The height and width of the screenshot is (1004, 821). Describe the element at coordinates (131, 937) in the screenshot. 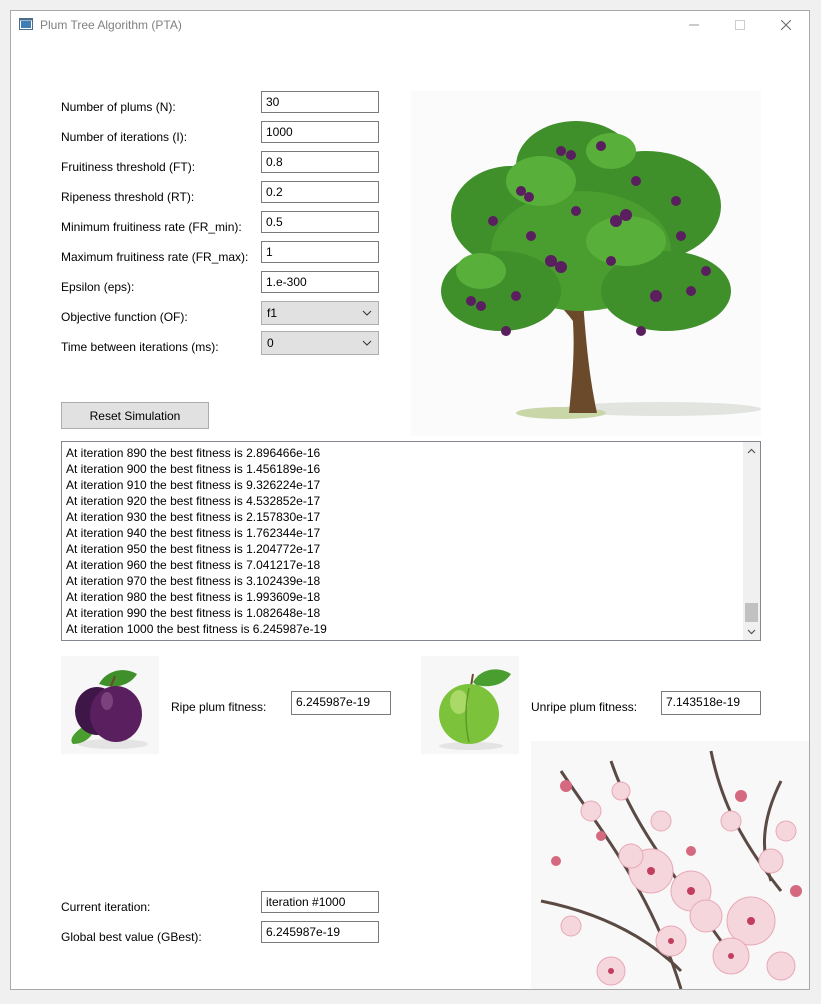

I see `gbest-label: Global best value (GBest):` at that location.